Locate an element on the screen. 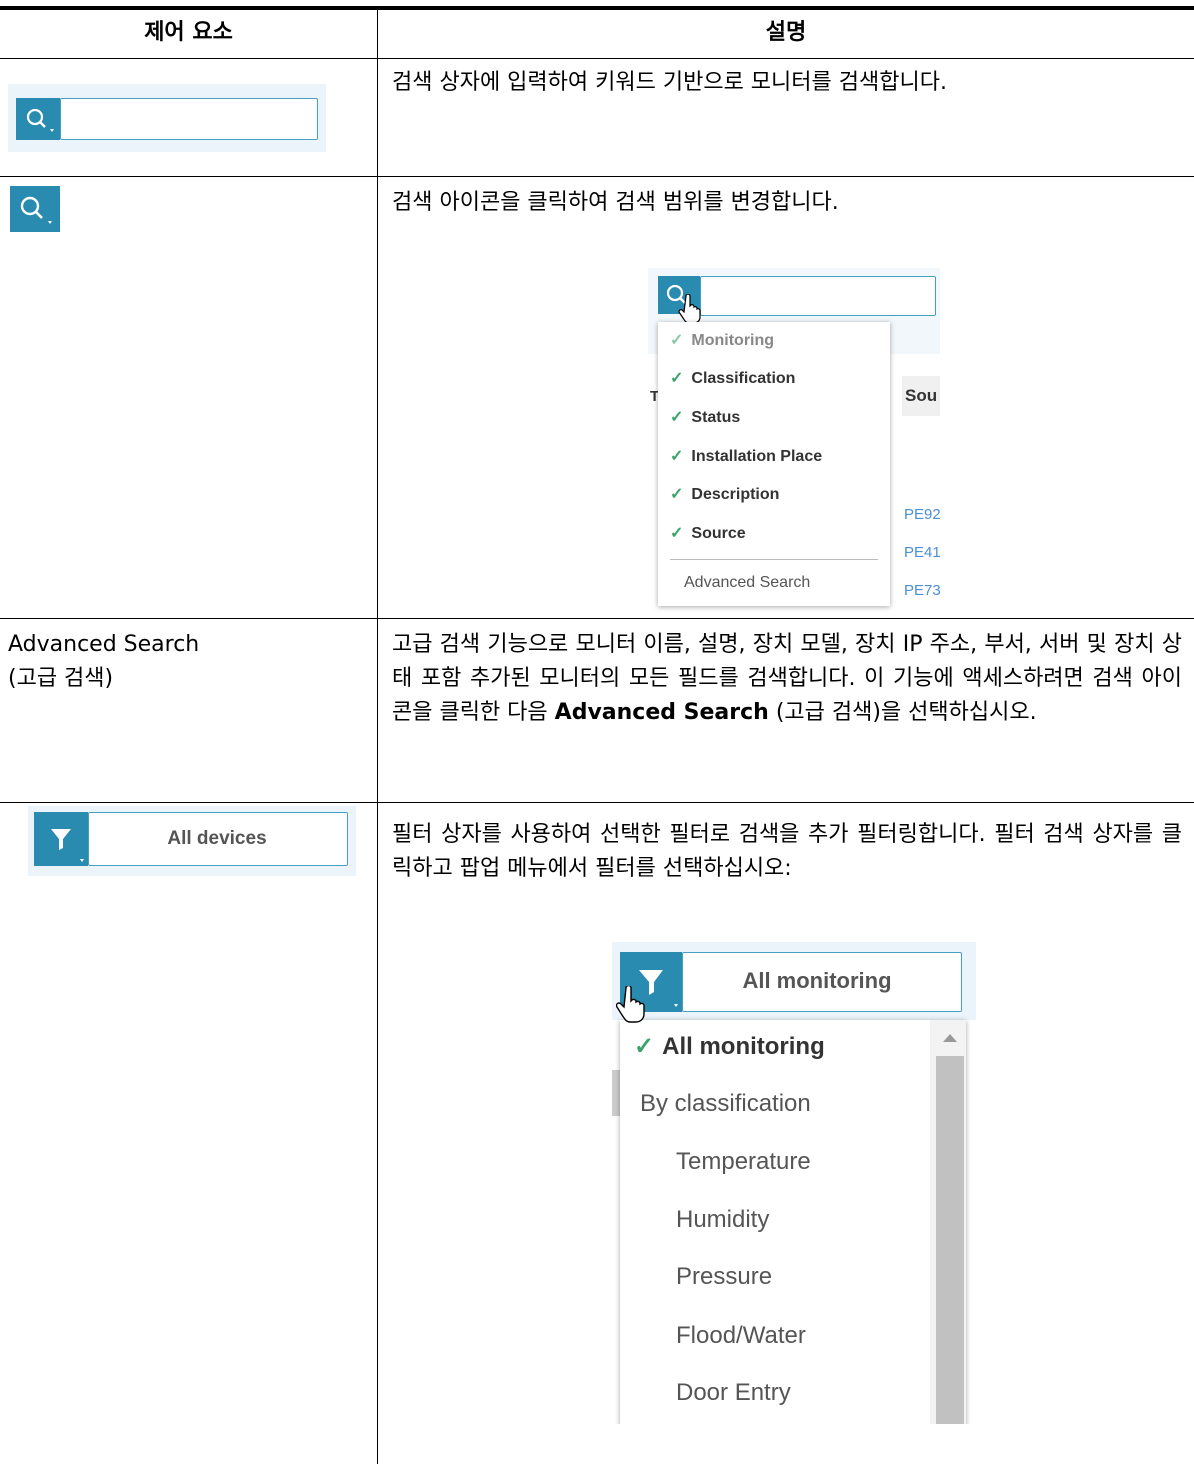  source-column-header: Sou is located at coordinates (921, 395).